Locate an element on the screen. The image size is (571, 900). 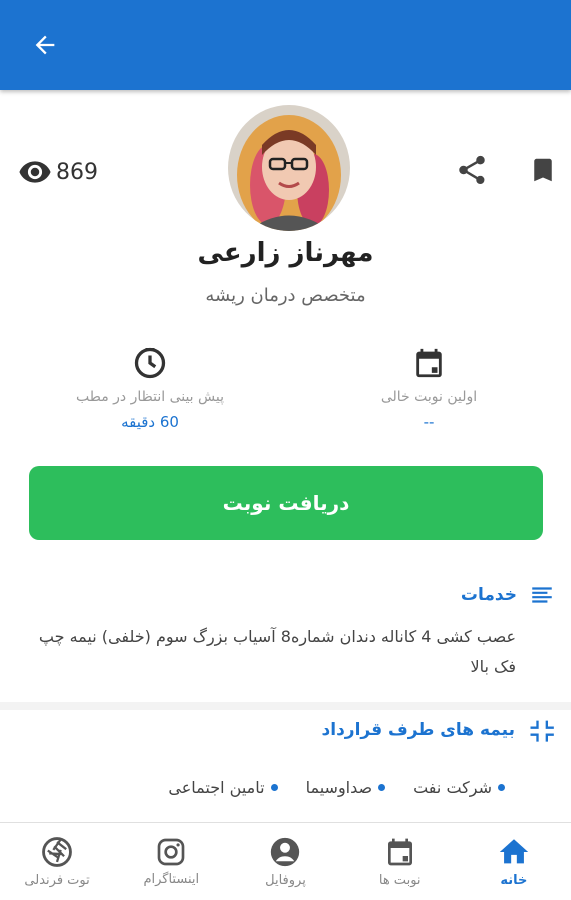
arrow-left-icon is located at coordinates (45, 45).